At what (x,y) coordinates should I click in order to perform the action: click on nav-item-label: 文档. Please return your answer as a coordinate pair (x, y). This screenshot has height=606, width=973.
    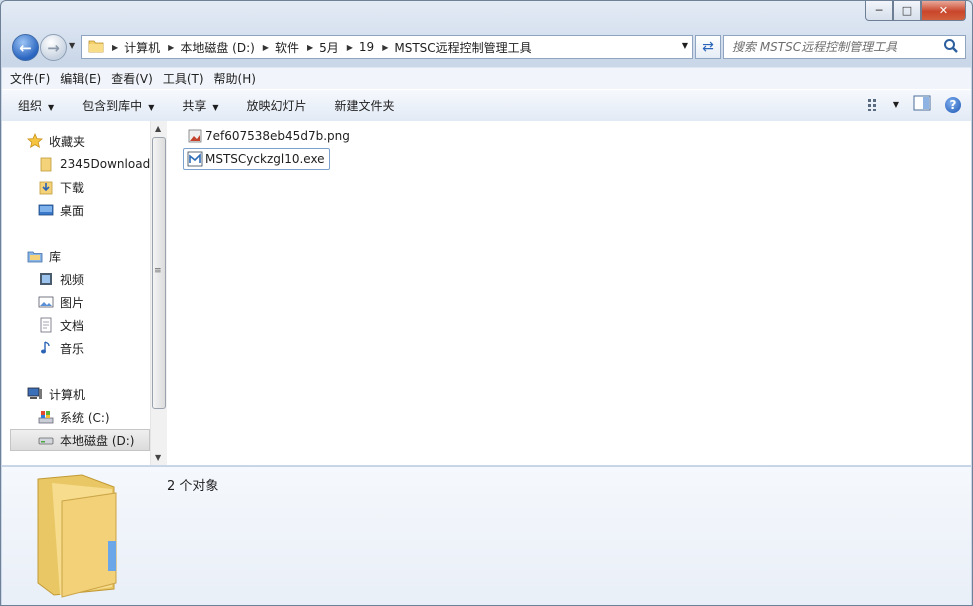
    Looking at the image, I should click on (72, 325).